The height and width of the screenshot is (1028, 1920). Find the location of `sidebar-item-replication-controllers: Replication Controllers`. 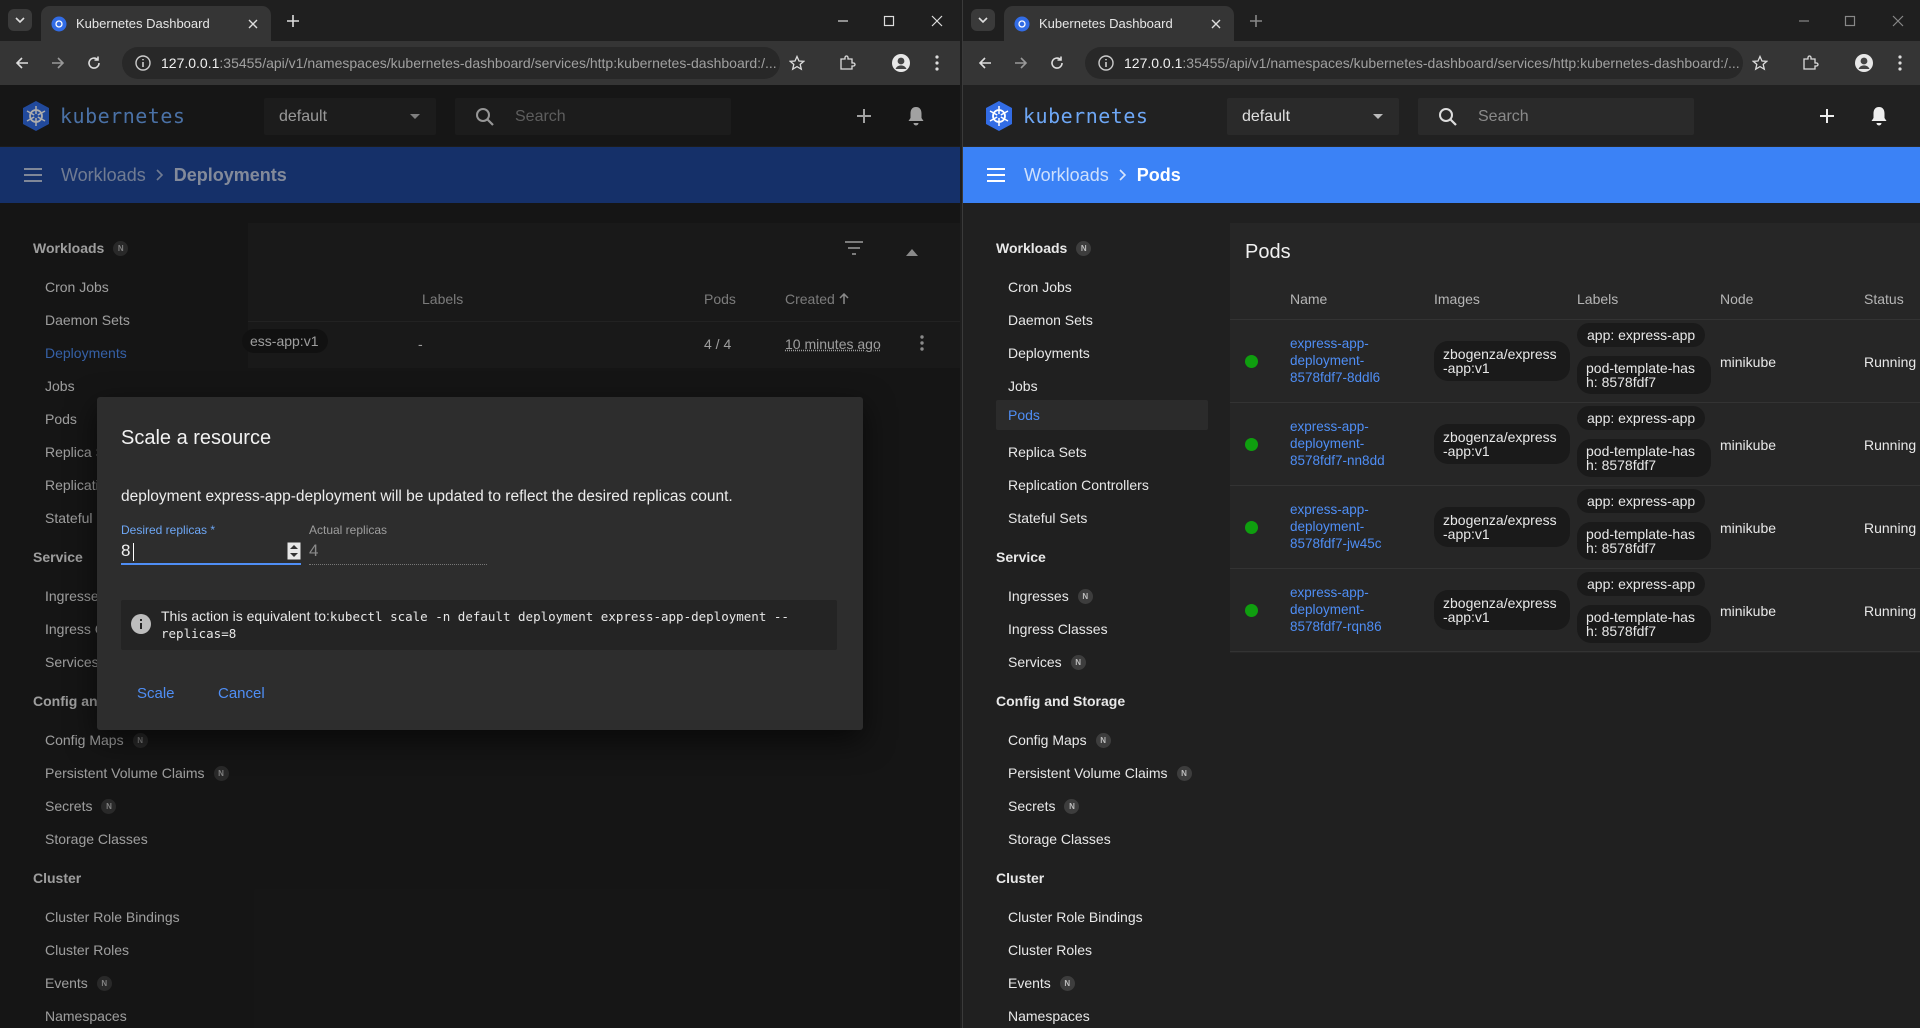

sidebar-item-replication-controllers: Replication Controllers is located at coordinates (1078, 485).